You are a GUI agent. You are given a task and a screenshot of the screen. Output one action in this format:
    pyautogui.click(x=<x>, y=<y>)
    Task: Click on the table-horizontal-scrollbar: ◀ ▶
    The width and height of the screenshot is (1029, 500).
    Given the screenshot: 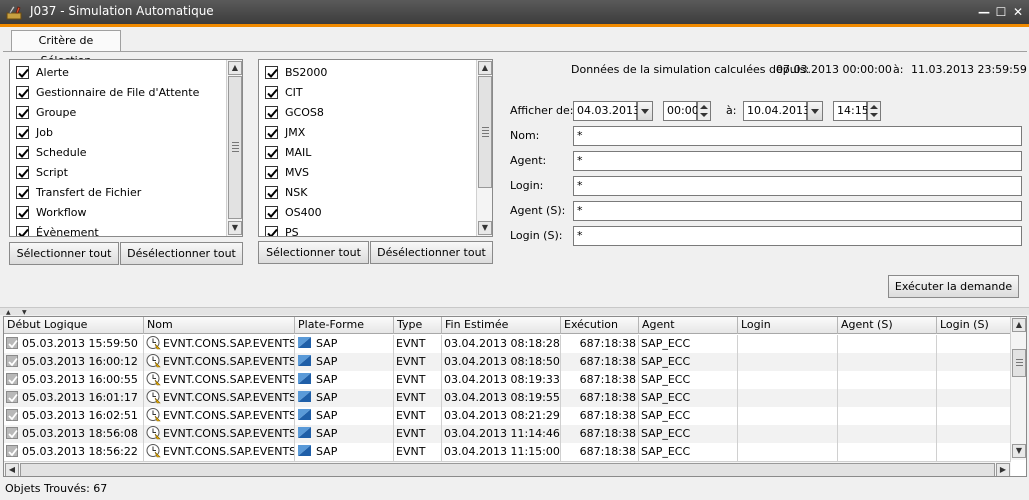 What is the action you would take?
    pyautogui.click(x=507, y=468)
    